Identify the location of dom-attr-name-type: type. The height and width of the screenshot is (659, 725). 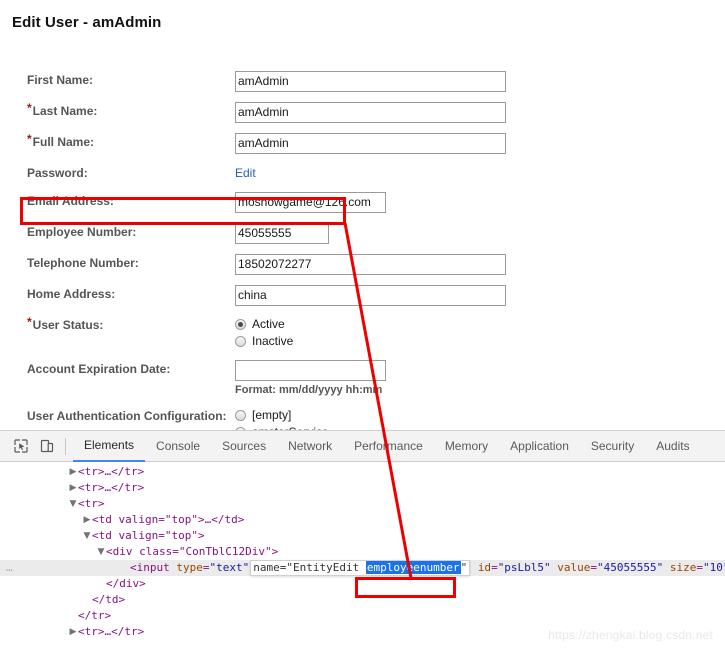
(189, 567).